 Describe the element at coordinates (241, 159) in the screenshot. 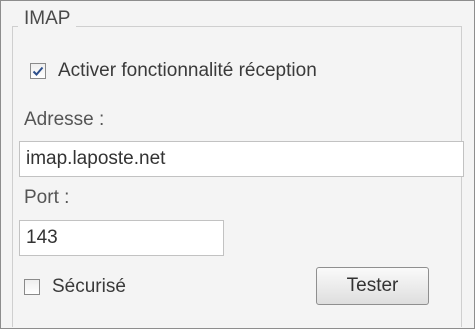

I see `address-input` at that location.